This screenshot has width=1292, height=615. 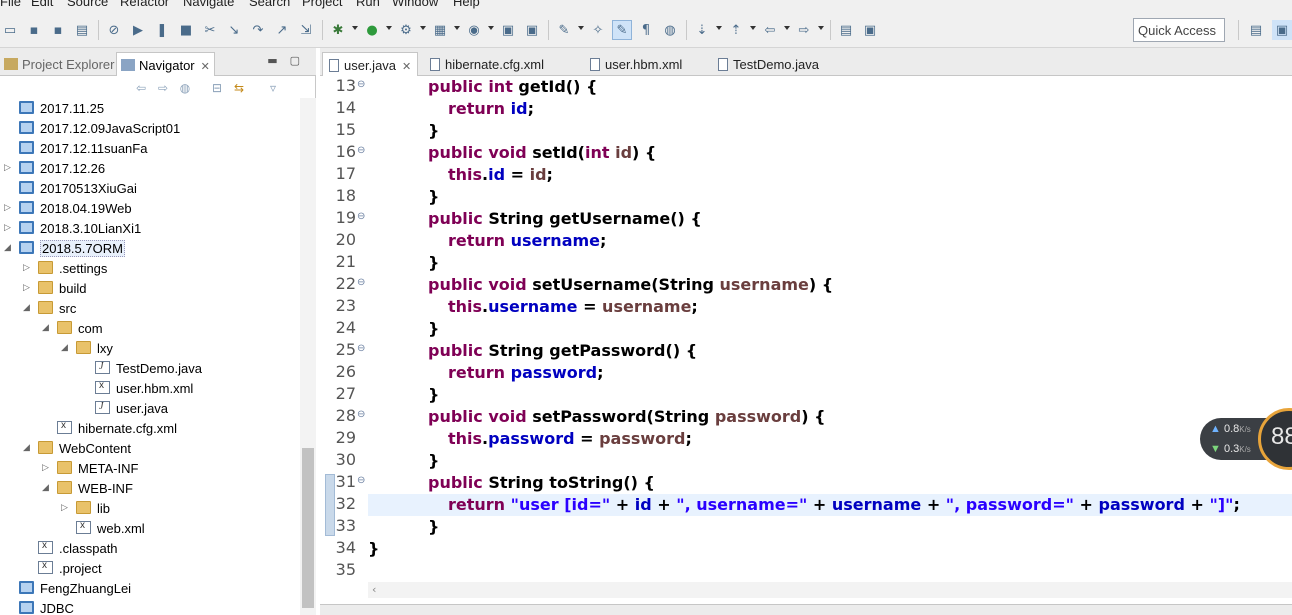 What do you see at coordinates (273, 88) in the screenshot?
I see `view-menu-icon: ▿` at bounding box center [273, 88].